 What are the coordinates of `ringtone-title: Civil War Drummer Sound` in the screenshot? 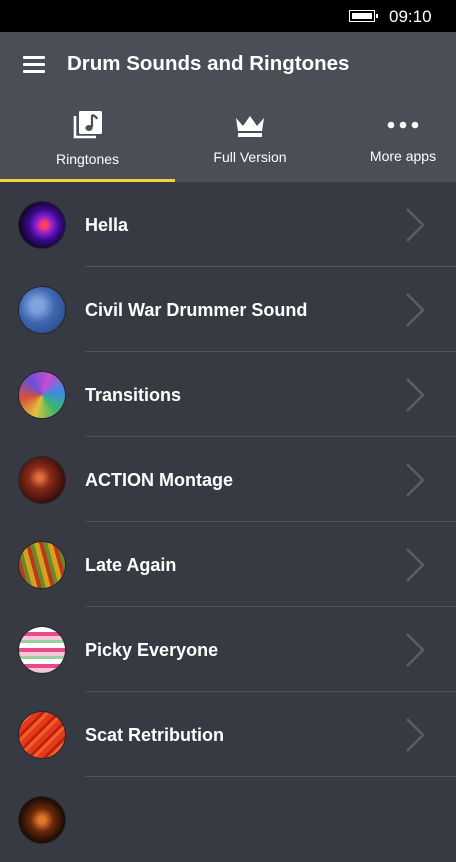 It's located at (196, 310).